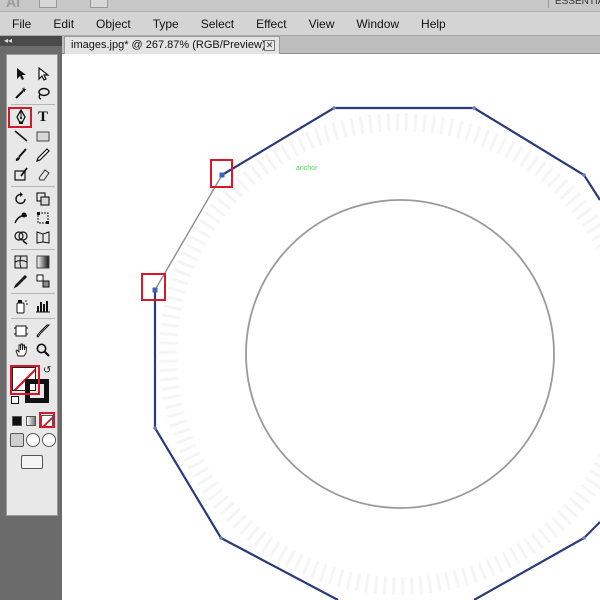 This screenshot has width=600, height=600. What do you see at coordinates (43, 136) in the screenshot?
I see `rectangle-tool-icon` at bounding box center [43, 136].